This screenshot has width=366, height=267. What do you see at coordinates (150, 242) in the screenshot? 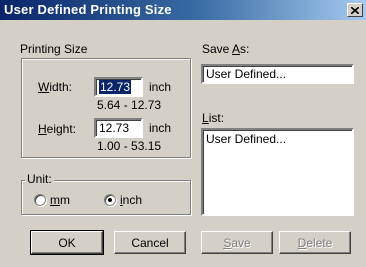
I see `cancel-button: Cancel` at bounding box center [150, 242].